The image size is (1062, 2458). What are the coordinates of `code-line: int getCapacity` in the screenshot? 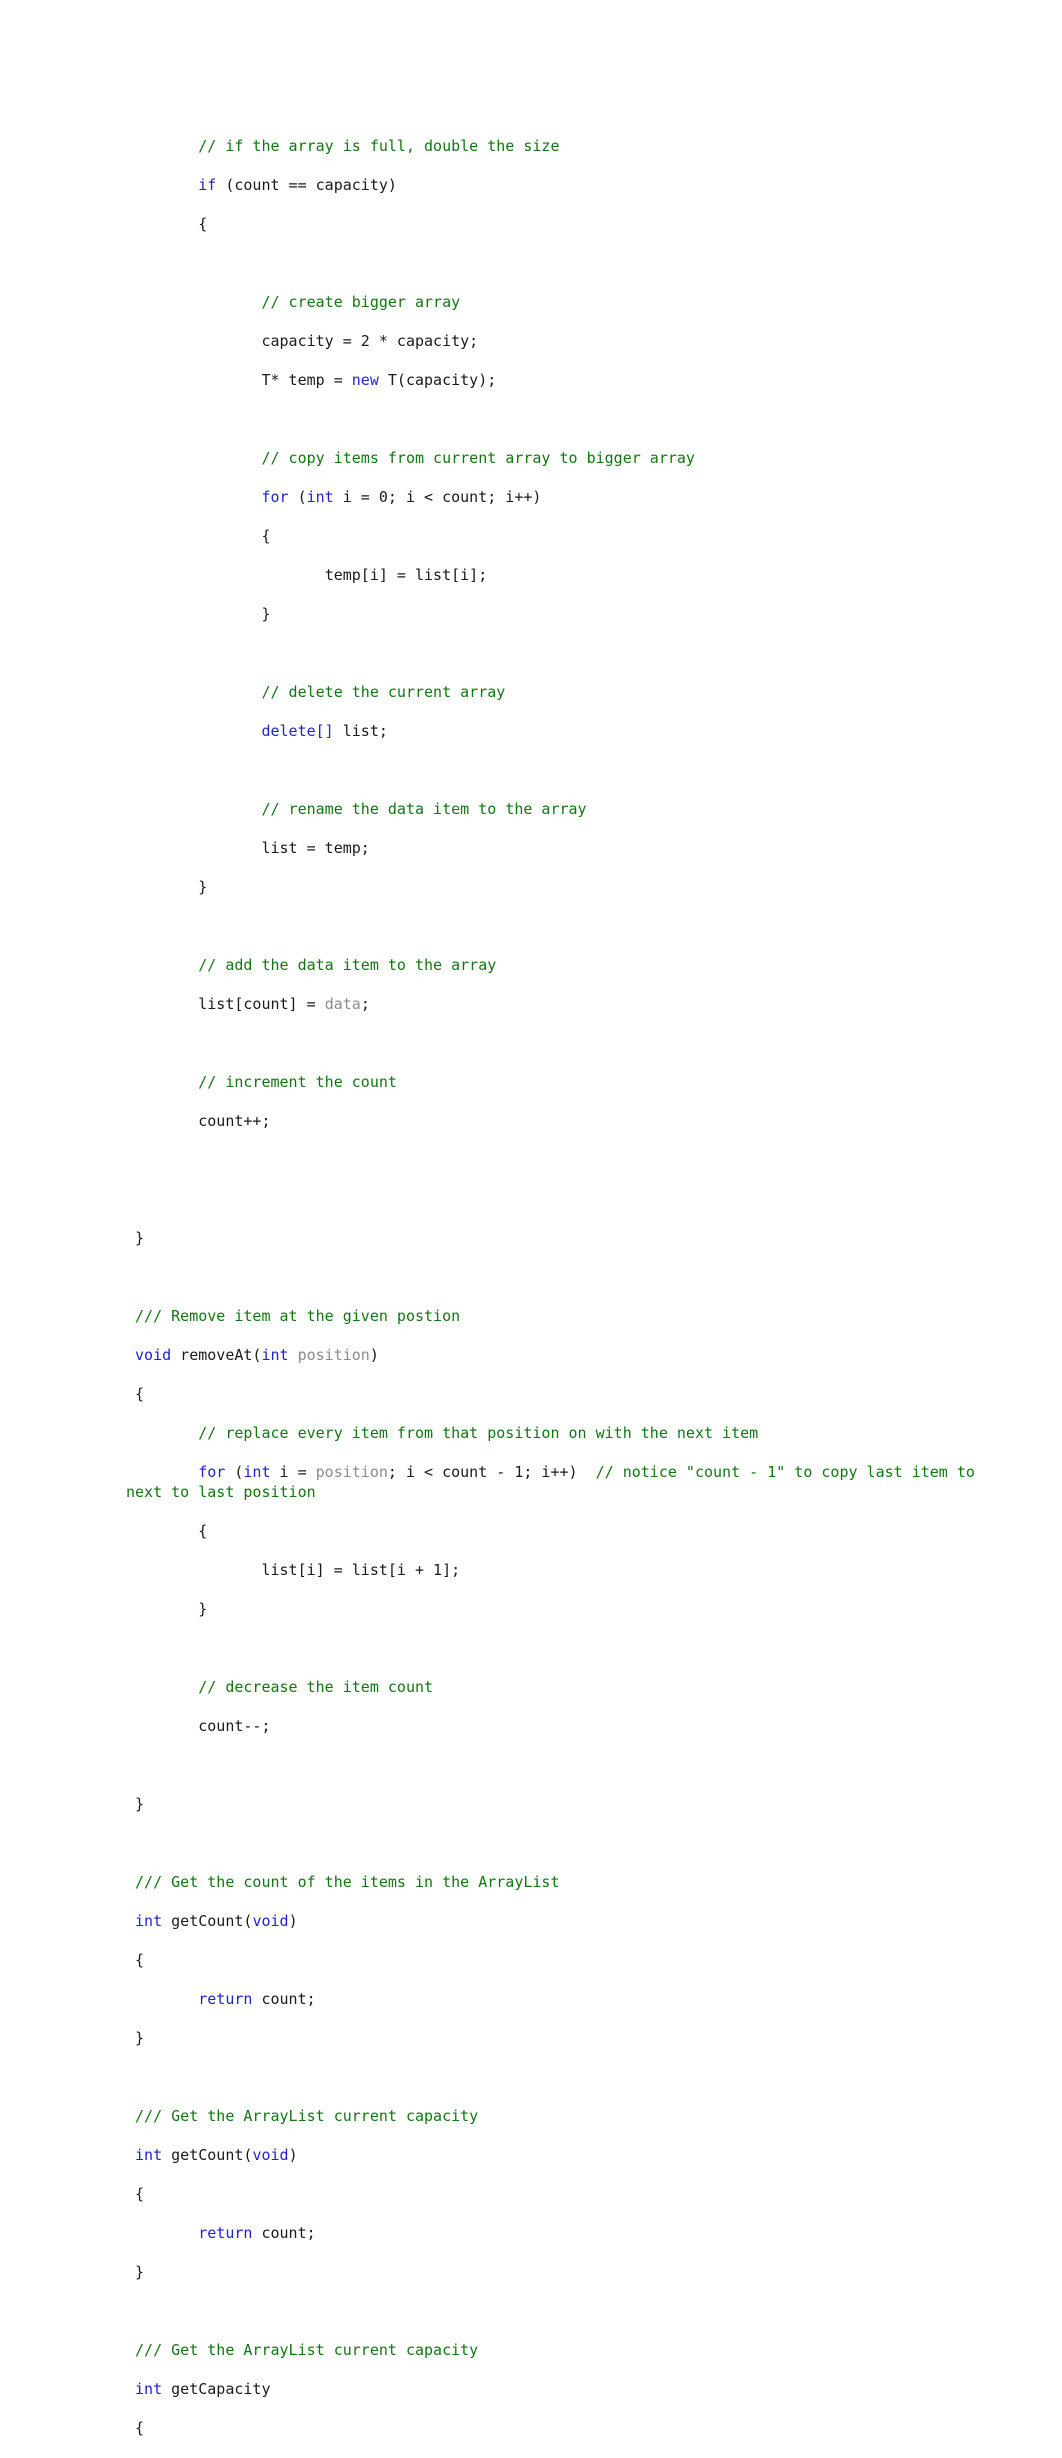 It's located at (566, 2390).